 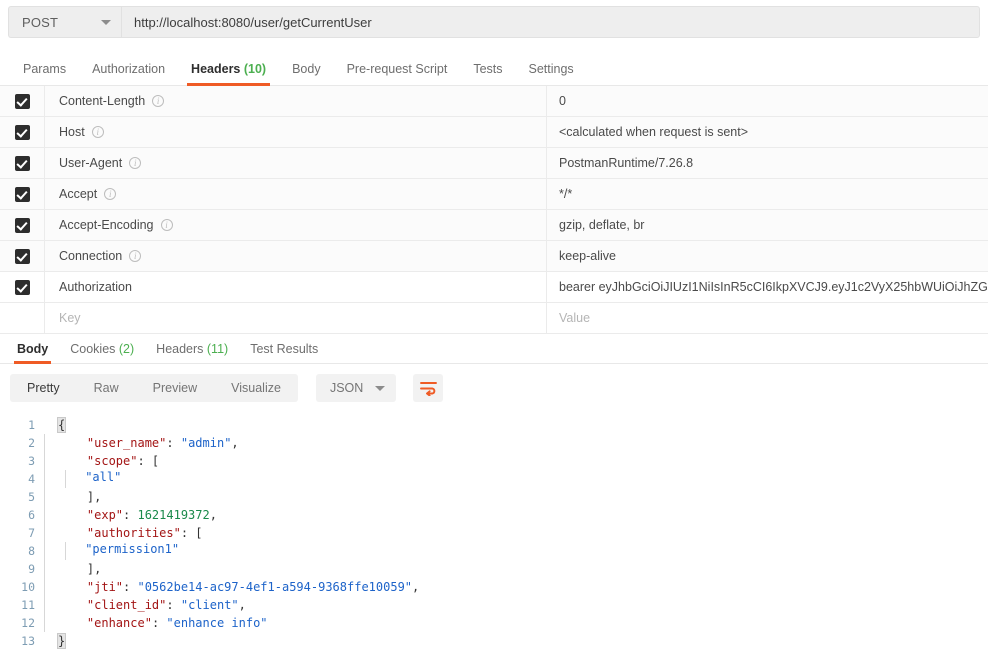 I want to click on line-number: 3, so click(x=31, y=461).